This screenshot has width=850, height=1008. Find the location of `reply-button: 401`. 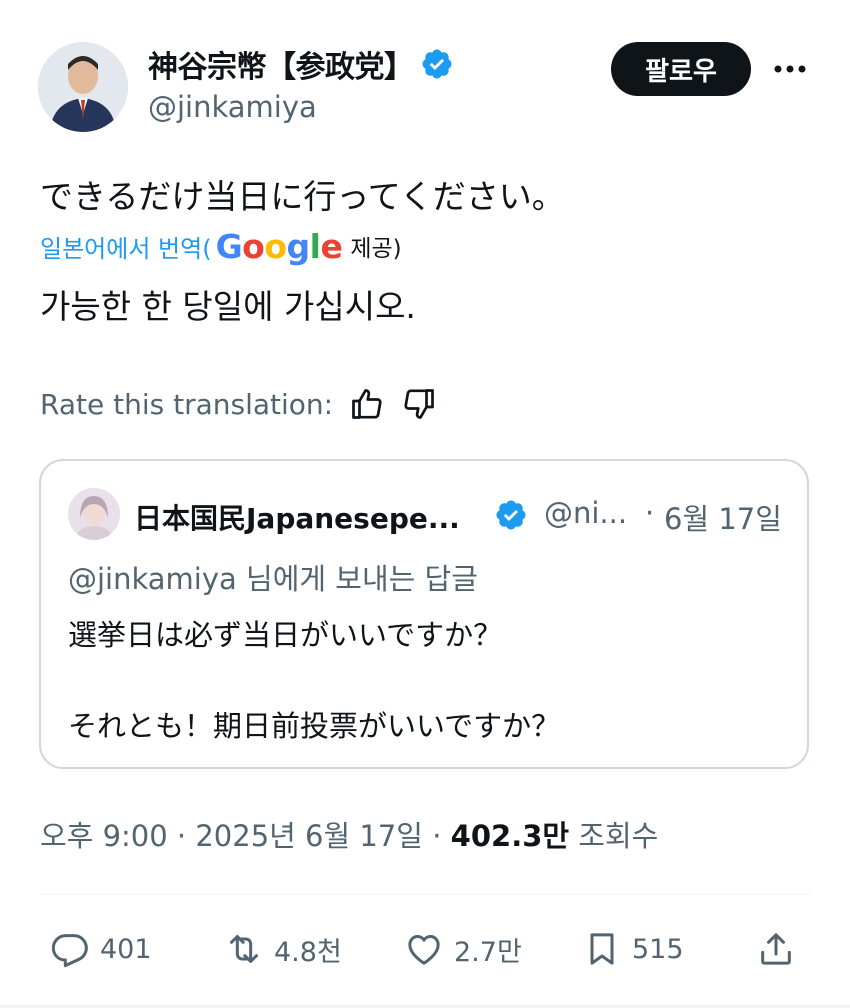

reply-button: 401 is located at coordinates (101, 949).